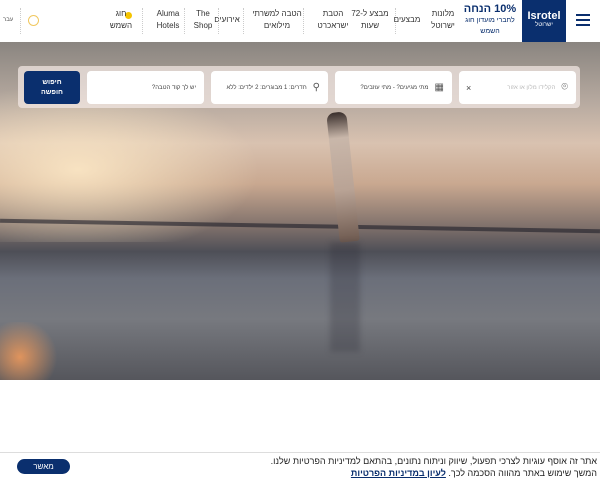 This screenshot has width=600, height=480. I want to click on dates-text: מתי מגיעים? - מתי עוזבים?, so click(394, 87).